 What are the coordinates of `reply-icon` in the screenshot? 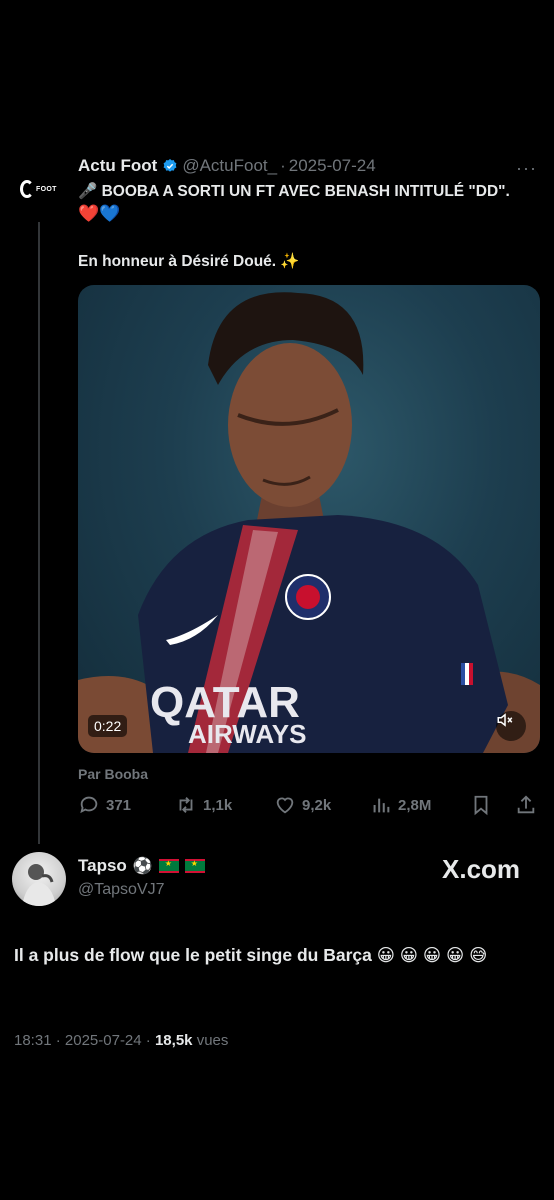 It's located at (89, 805).